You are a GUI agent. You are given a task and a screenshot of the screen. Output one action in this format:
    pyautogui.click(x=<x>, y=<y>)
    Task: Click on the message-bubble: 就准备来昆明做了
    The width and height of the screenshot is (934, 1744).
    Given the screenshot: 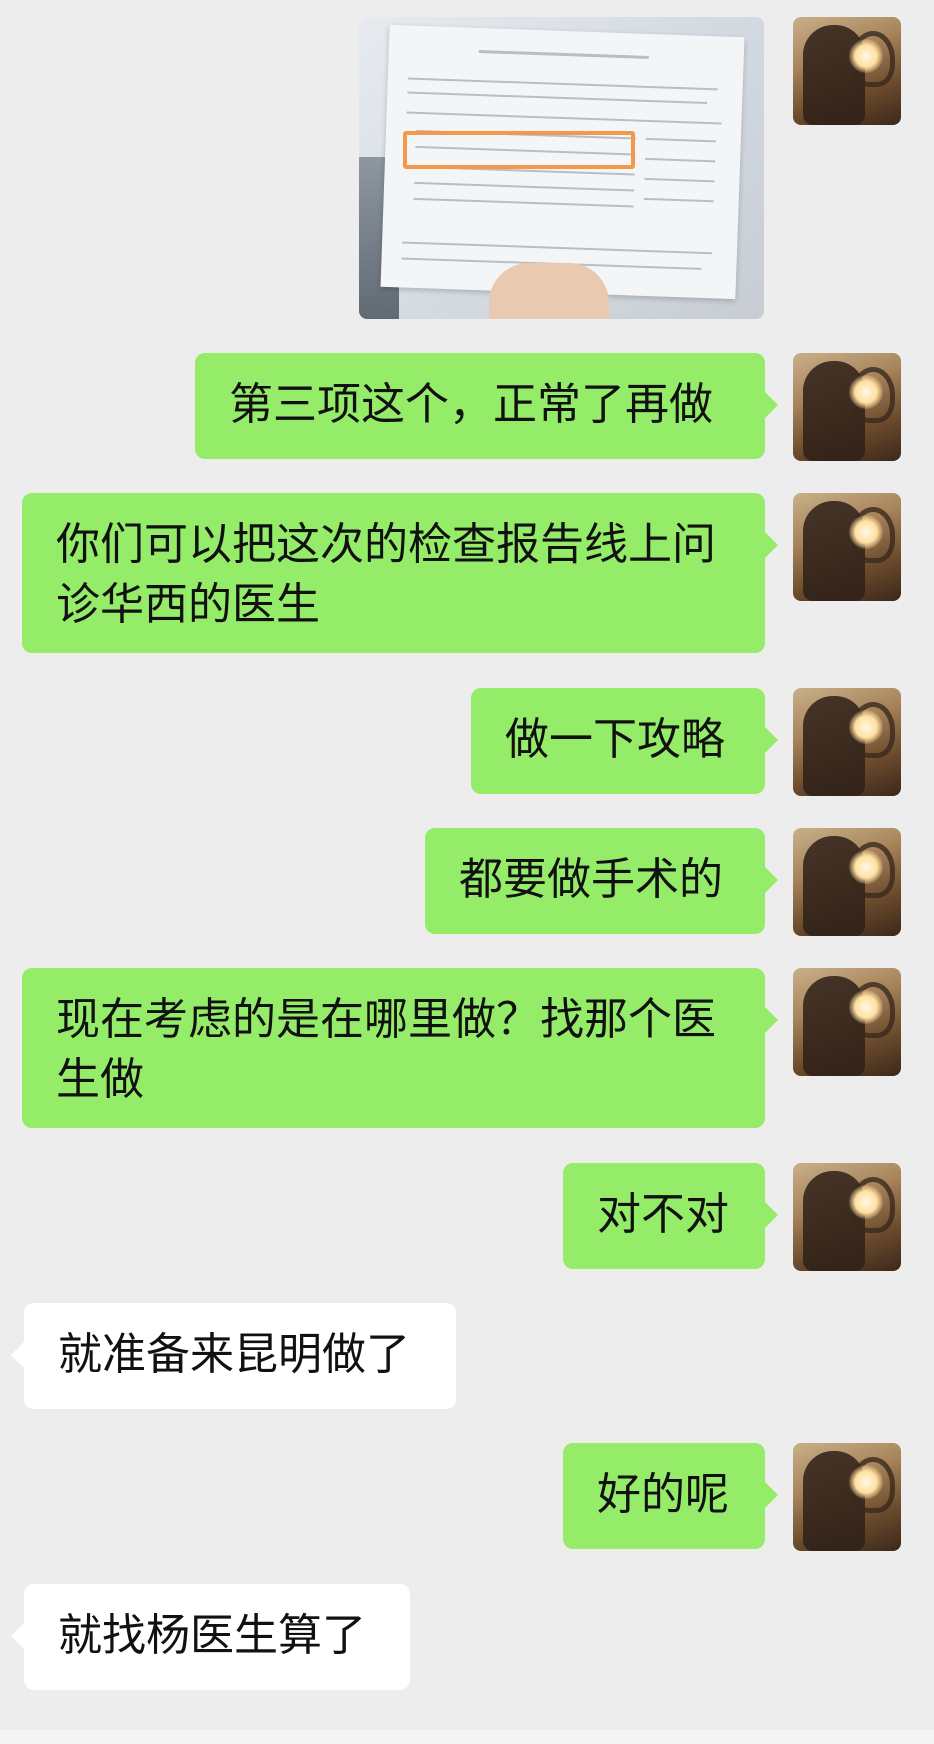 What is the action you would take?
    pyautogui.click(x=233, y=1356)
    